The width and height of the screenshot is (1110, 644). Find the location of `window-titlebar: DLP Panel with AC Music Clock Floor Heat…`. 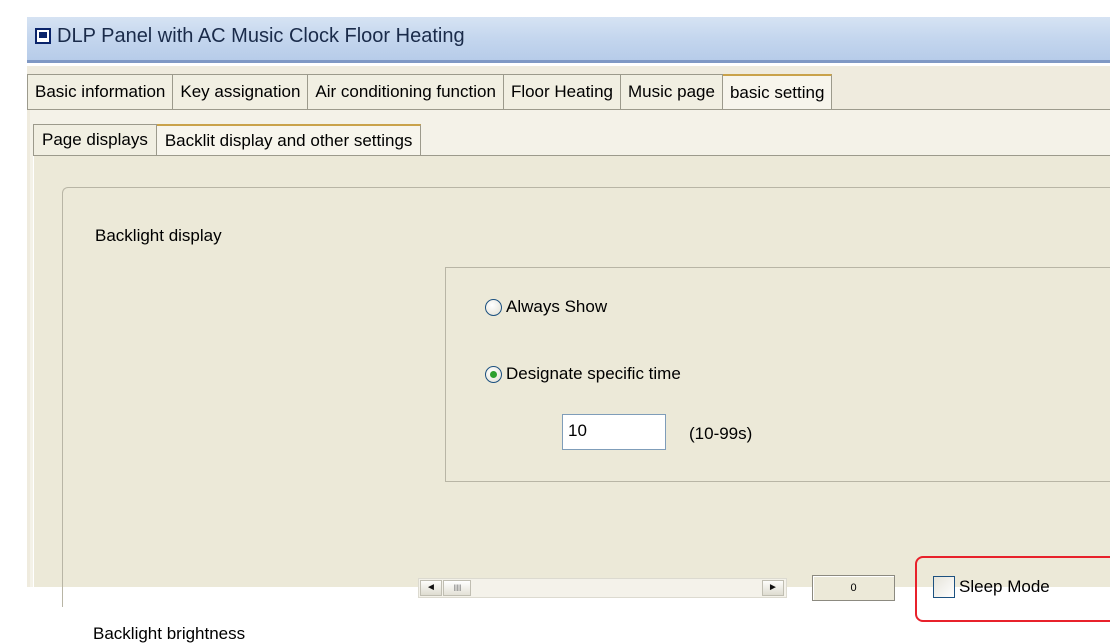

window-titlebar: DLP Panel with AC Music Clock Floor Heat… is located at coordinates (568, 40).